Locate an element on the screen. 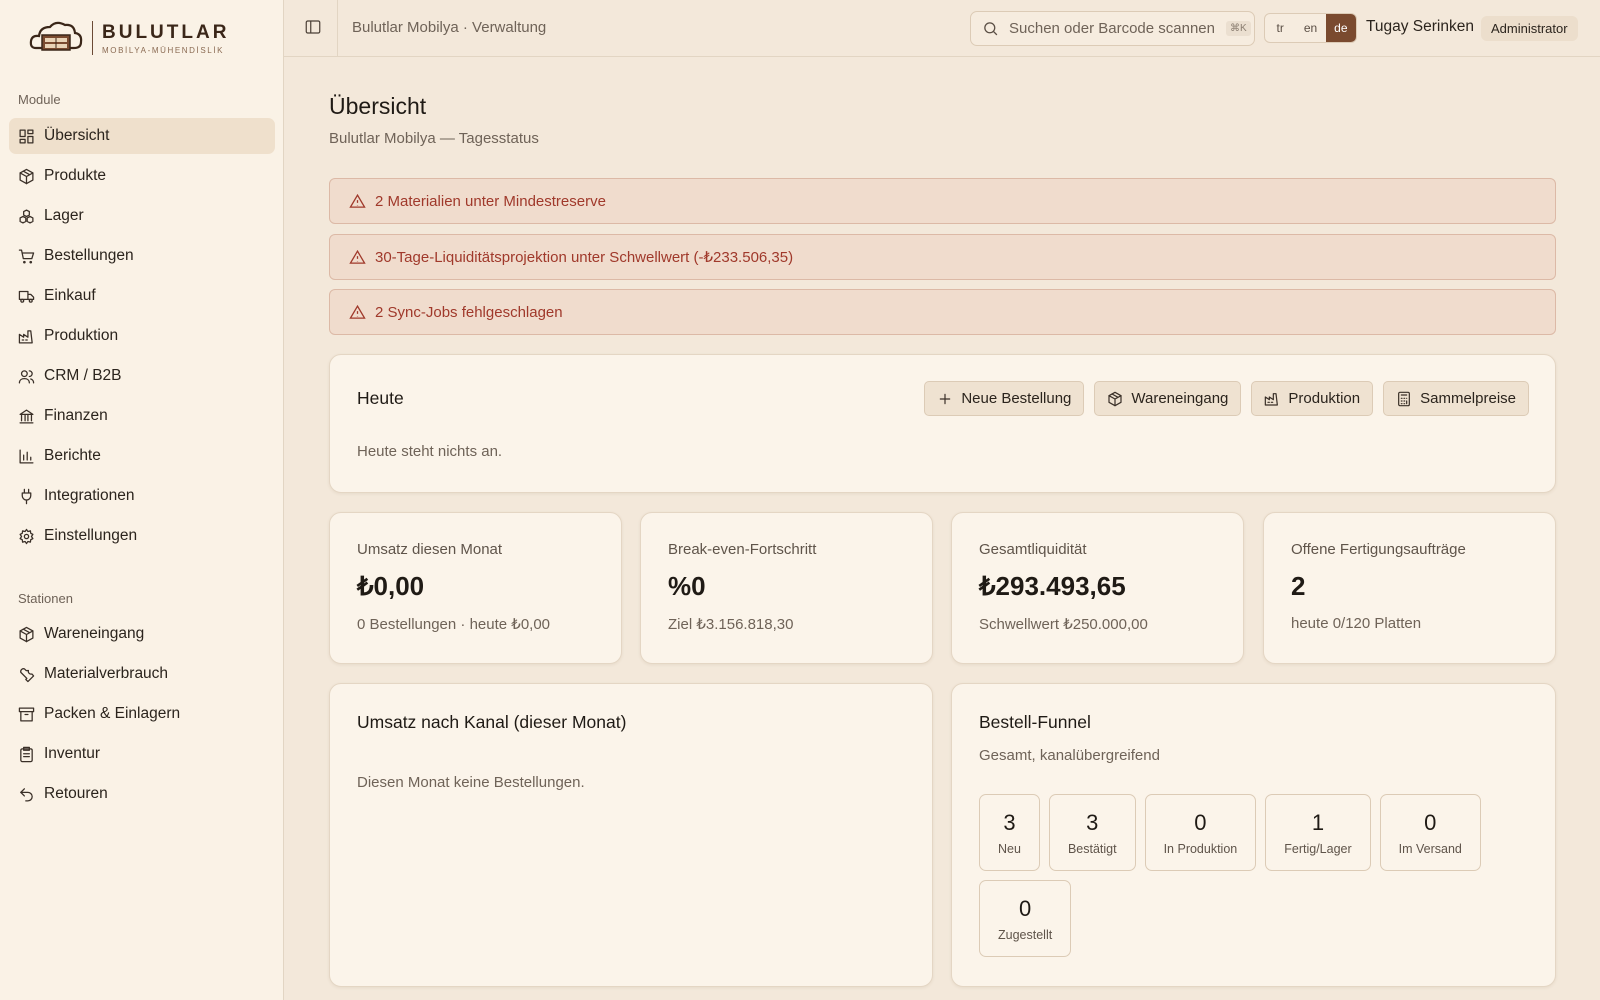 This screenshot has height=1000, width=1600. funnel-stage: 0 Im Versand is located at coordinates (1430, 832).